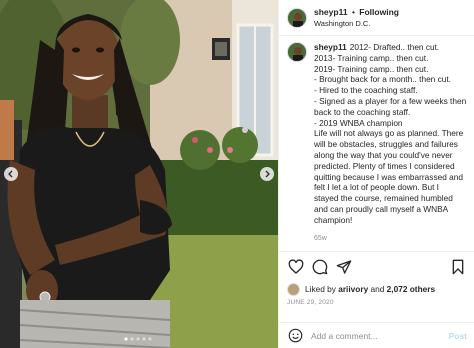 The image size is (474, 348). I want to click on post-header: sheyp11 • Following Washington D.C., so click(376, 18).